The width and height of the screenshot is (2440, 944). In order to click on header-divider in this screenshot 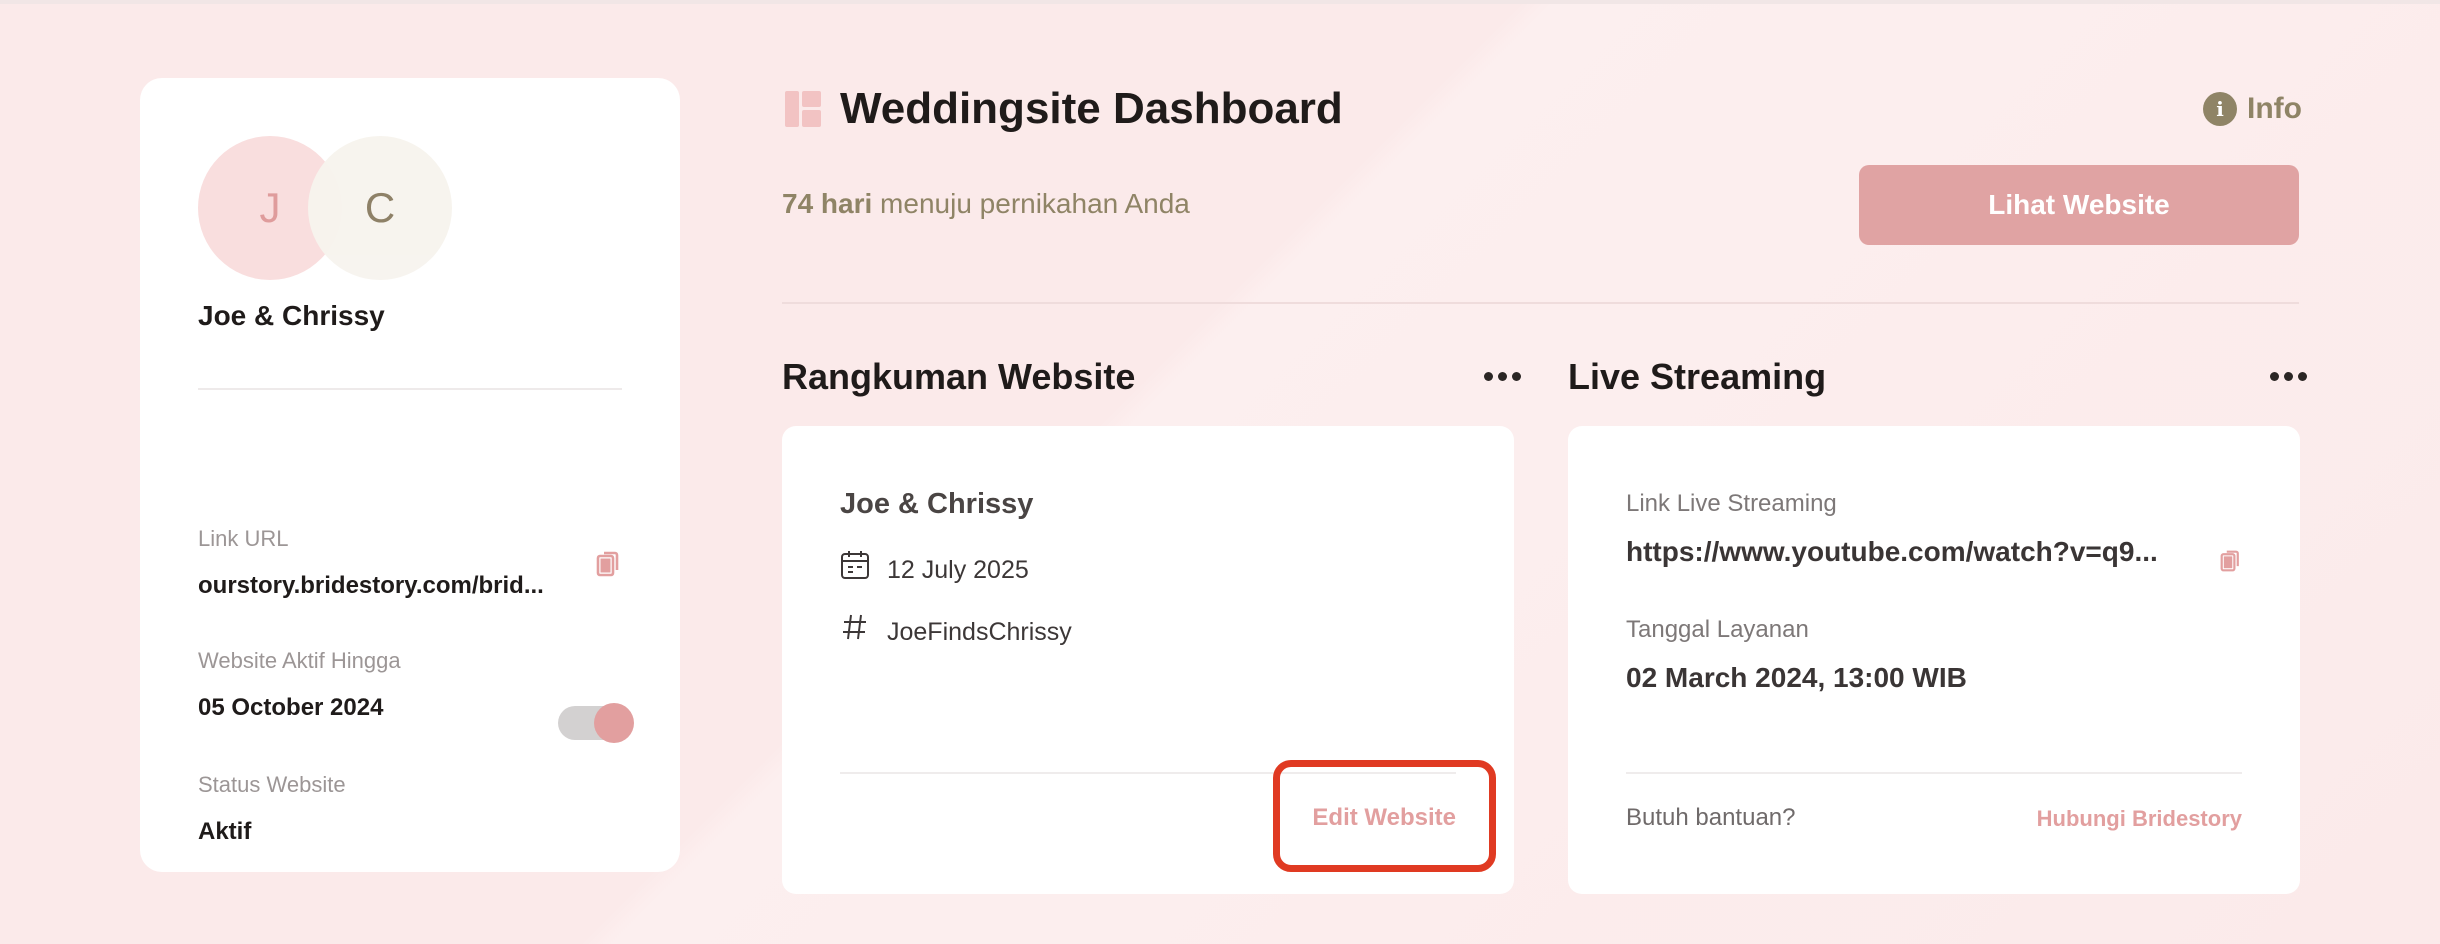, I will do `click(1540, 303)`.